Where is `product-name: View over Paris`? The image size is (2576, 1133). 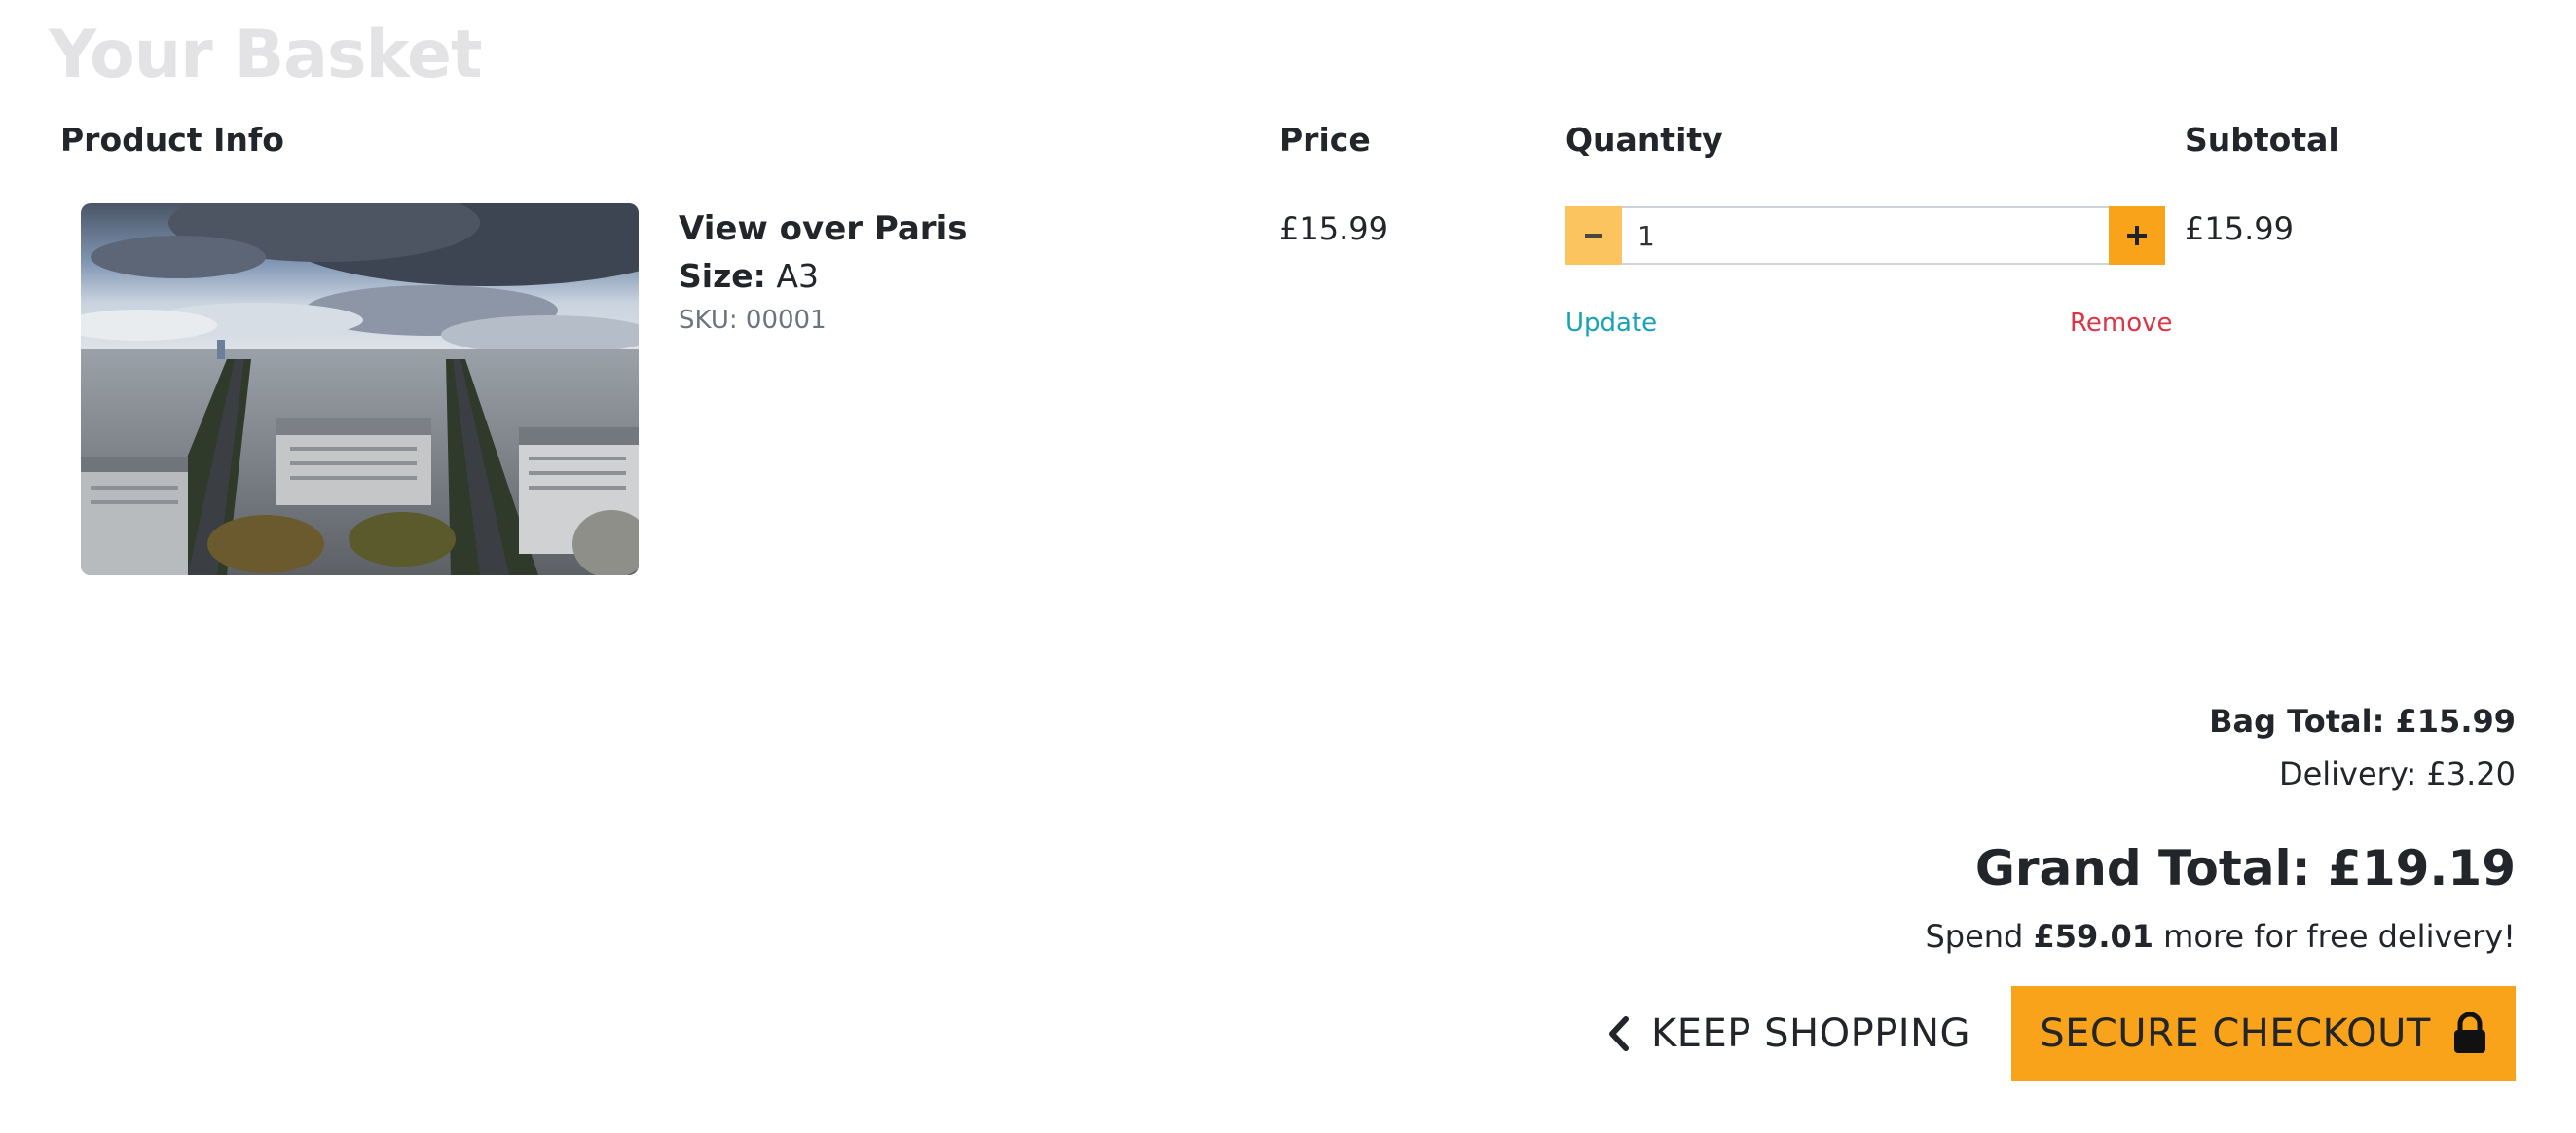 product-name: View over Paris is located at coordinates (823, 228).